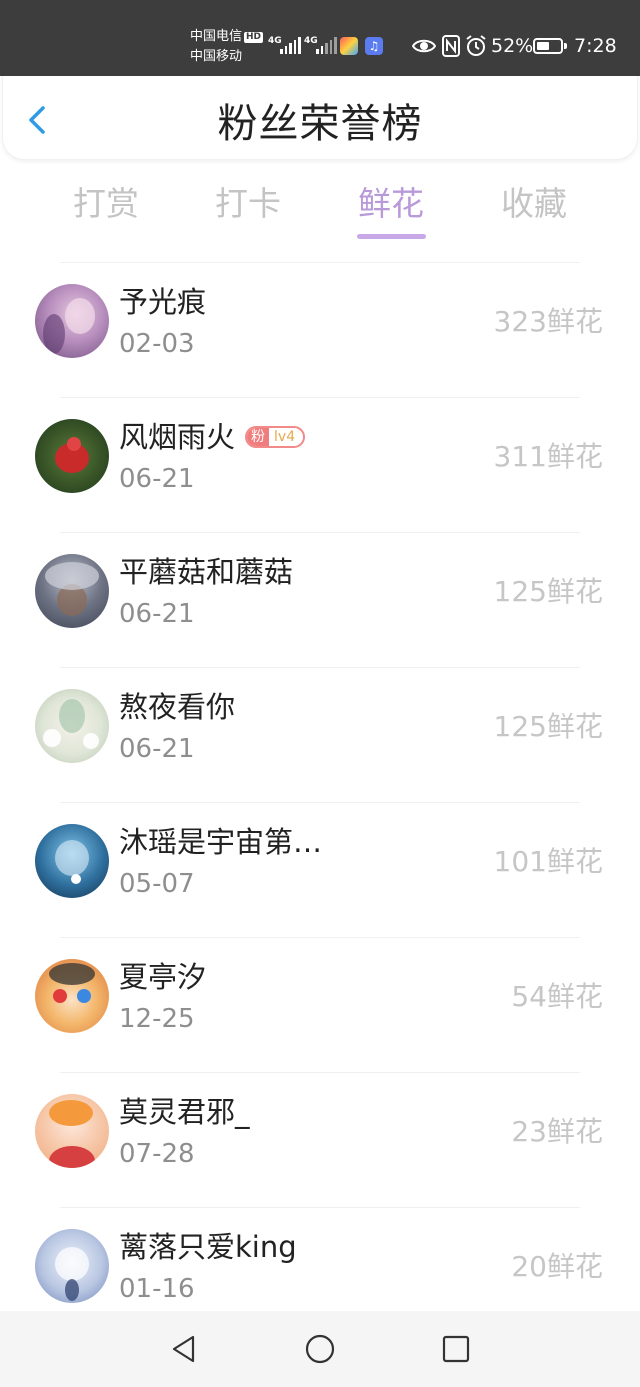 This screenshot has height=1387, width=640. I want to click on fan-date: 02-03, so click(157, 344).